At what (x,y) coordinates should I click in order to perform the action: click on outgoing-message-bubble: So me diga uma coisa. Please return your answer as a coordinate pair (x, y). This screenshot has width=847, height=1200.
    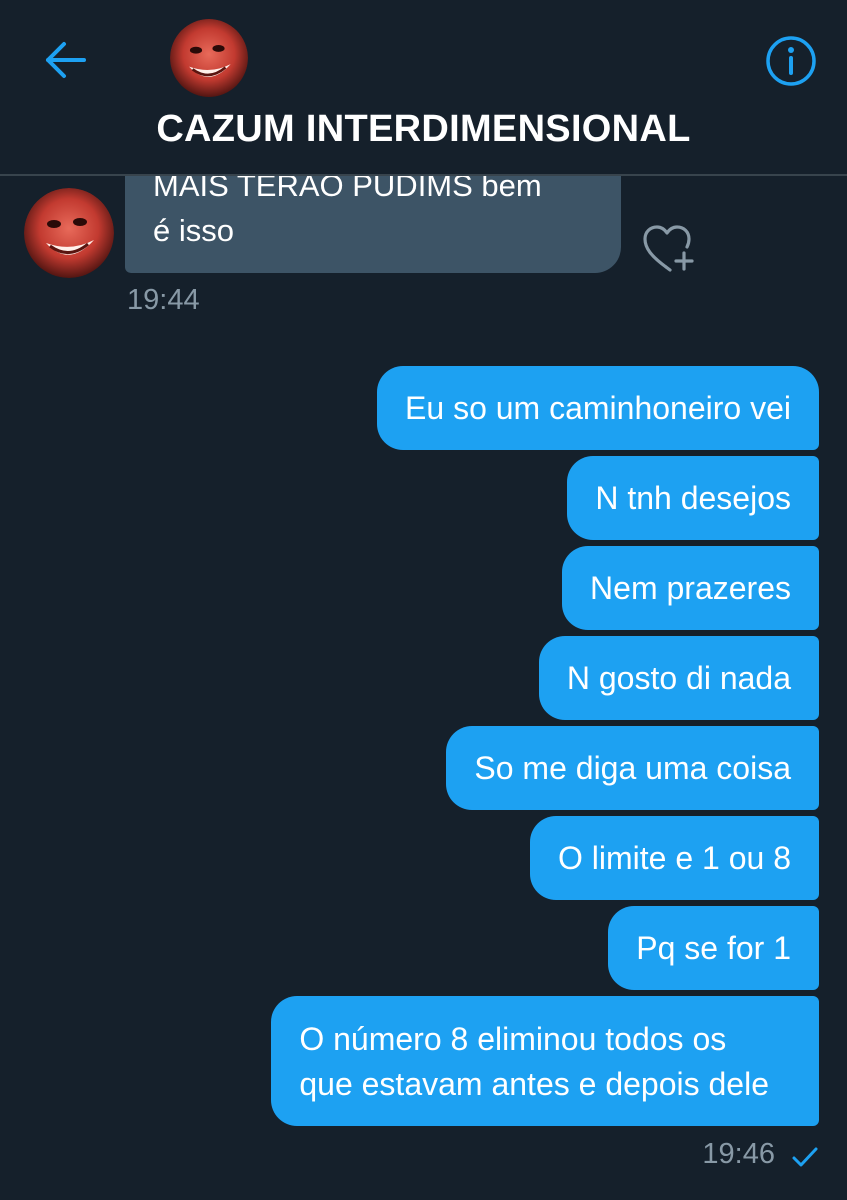
    Looking at the image, I should click on (632, 768).